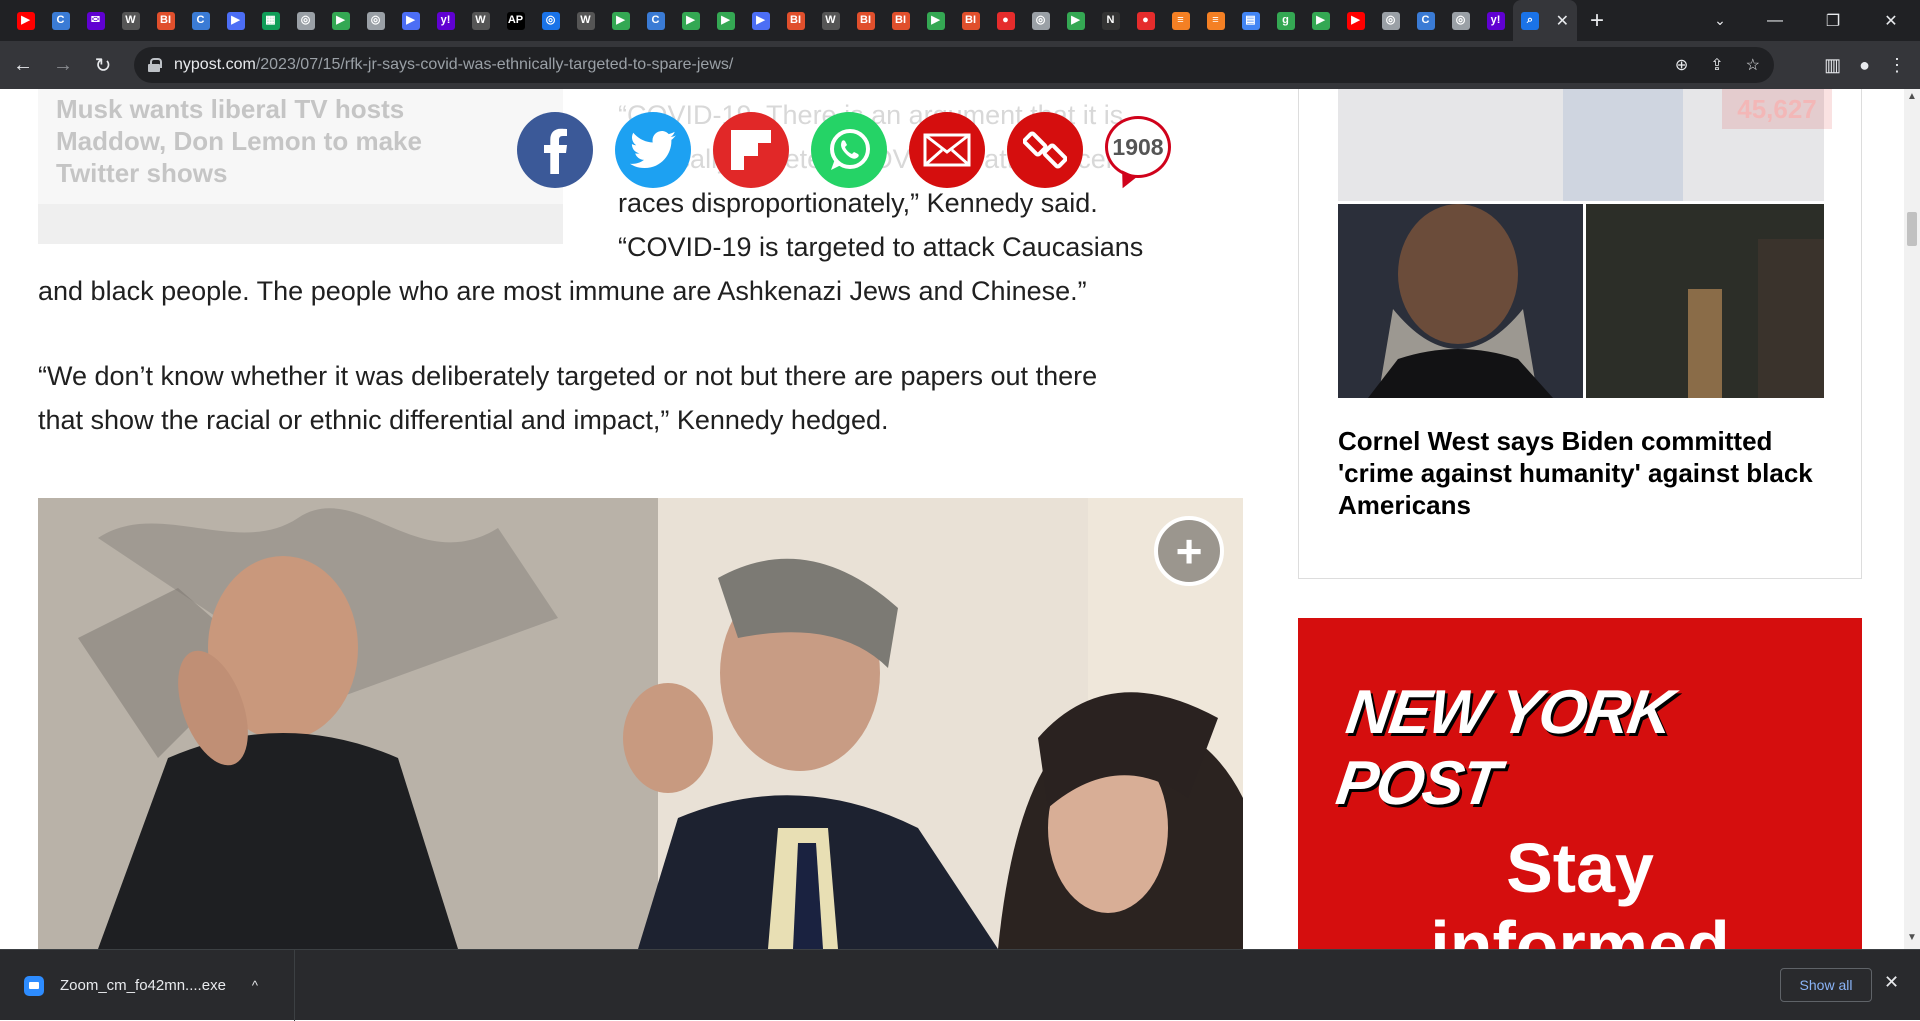  What do you see at coordinates (947, 150) in the screenshot?
I see `email-share-button` at bounding box center [947, 150].